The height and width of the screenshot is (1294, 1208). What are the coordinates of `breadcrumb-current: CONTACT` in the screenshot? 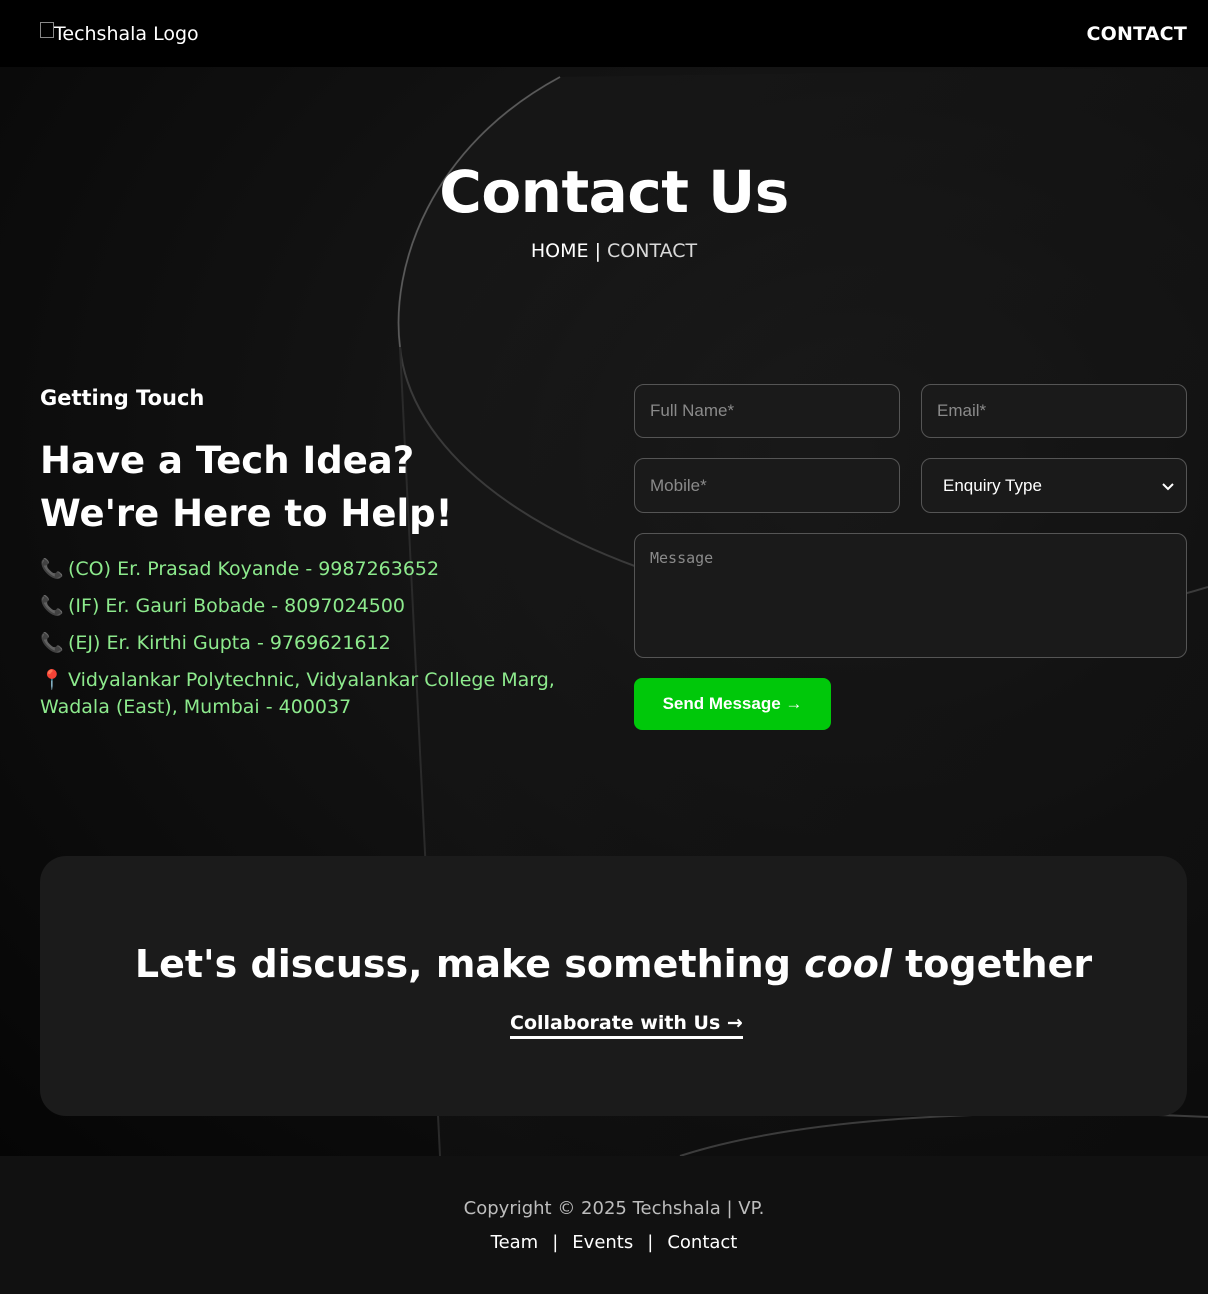 It's located at (652, 251).